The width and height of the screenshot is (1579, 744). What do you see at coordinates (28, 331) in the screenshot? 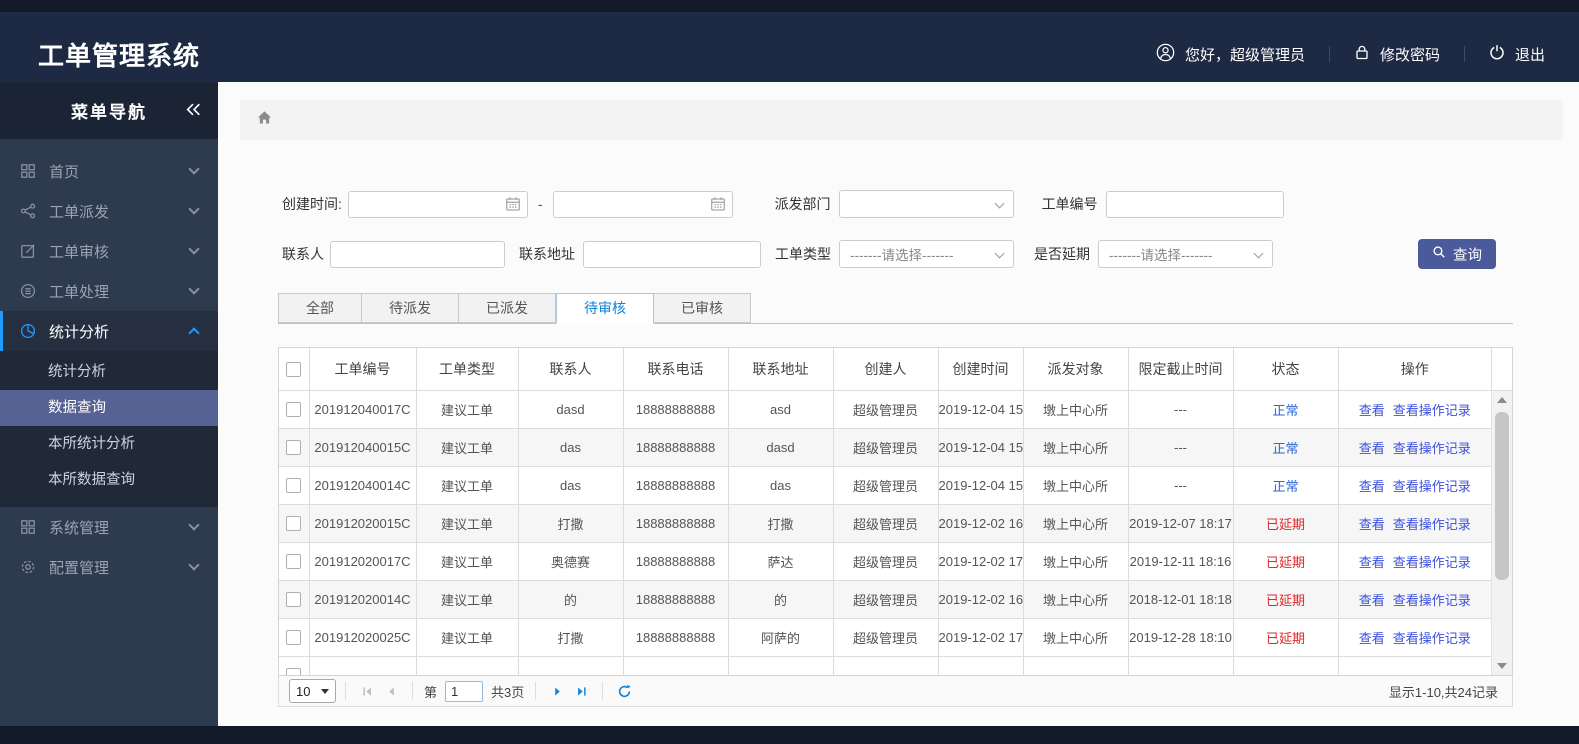
I see `pie-chart-icon` at bounding box center [28, 331].